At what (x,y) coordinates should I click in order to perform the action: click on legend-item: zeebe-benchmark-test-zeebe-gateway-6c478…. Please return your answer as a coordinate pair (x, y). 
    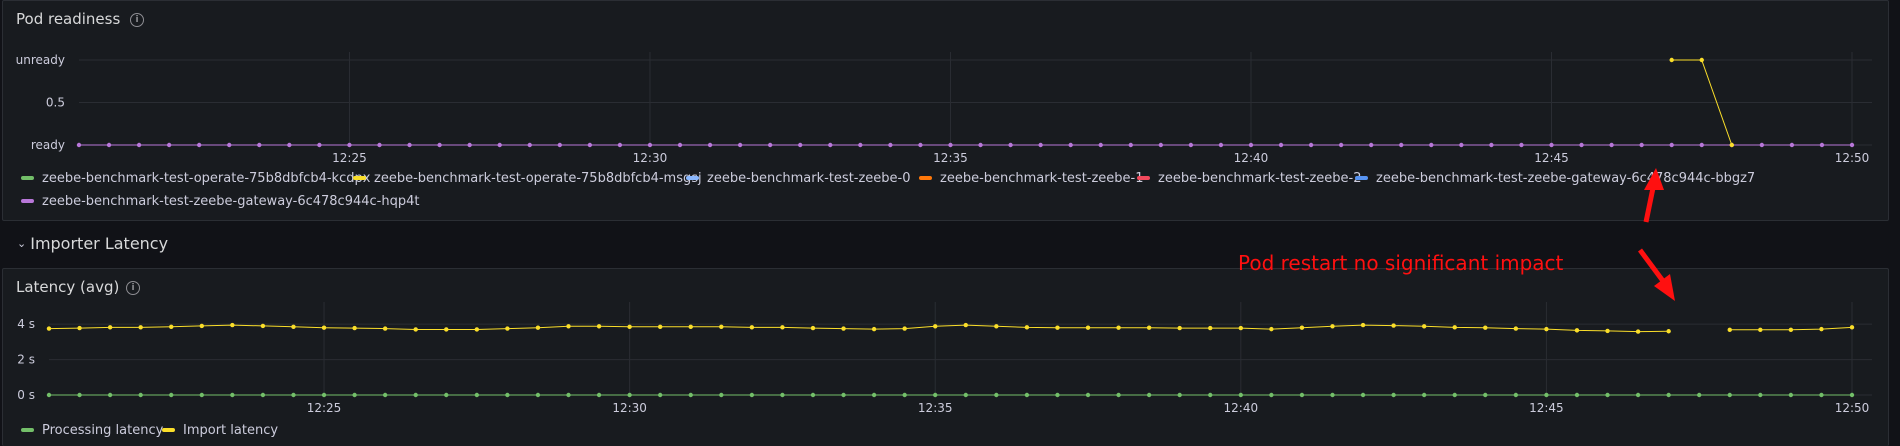
    Looking at the image, I should click on (220, 201).